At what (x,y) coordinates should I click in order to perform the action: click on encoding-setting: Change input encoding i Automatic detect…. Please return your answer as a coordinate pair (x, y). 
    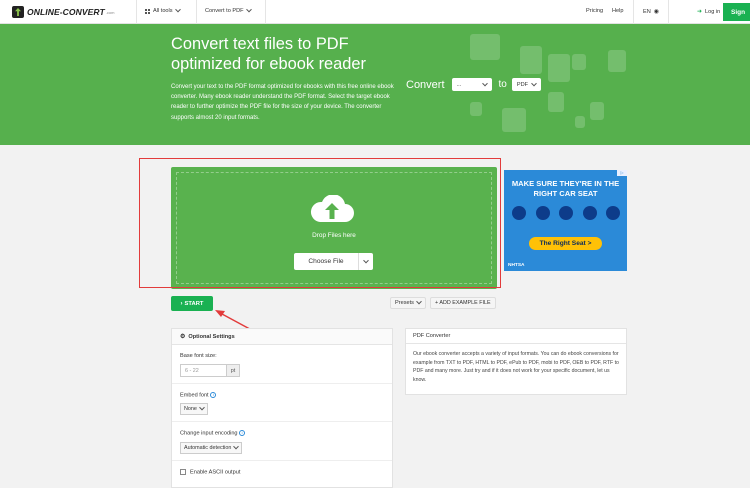
    Looking at the image, I should click on (282, 441).